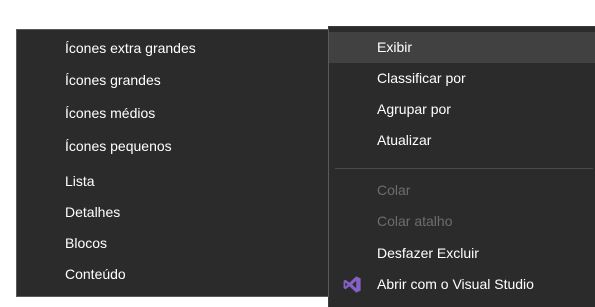 The width and height of the screenshot is (595, 307). I want to click on menu-separator, so click(464, 168).